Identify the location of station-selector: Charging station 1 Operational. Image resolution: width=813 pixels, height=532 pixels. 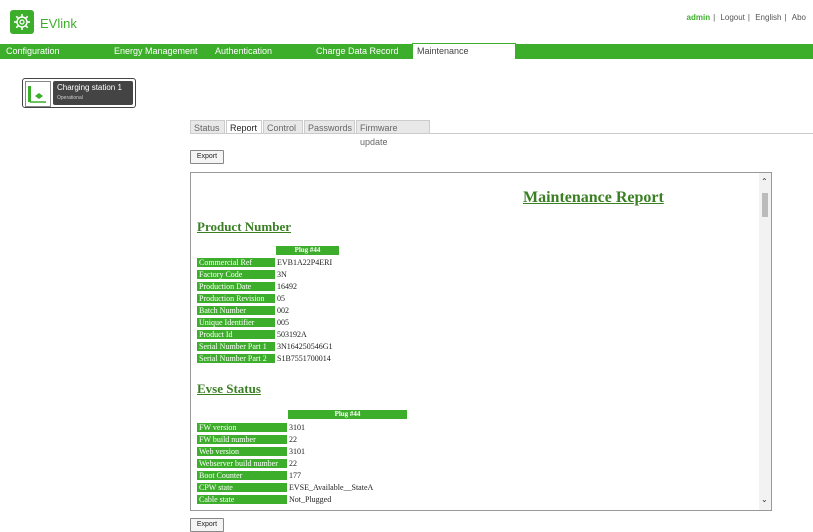
(79, 93).